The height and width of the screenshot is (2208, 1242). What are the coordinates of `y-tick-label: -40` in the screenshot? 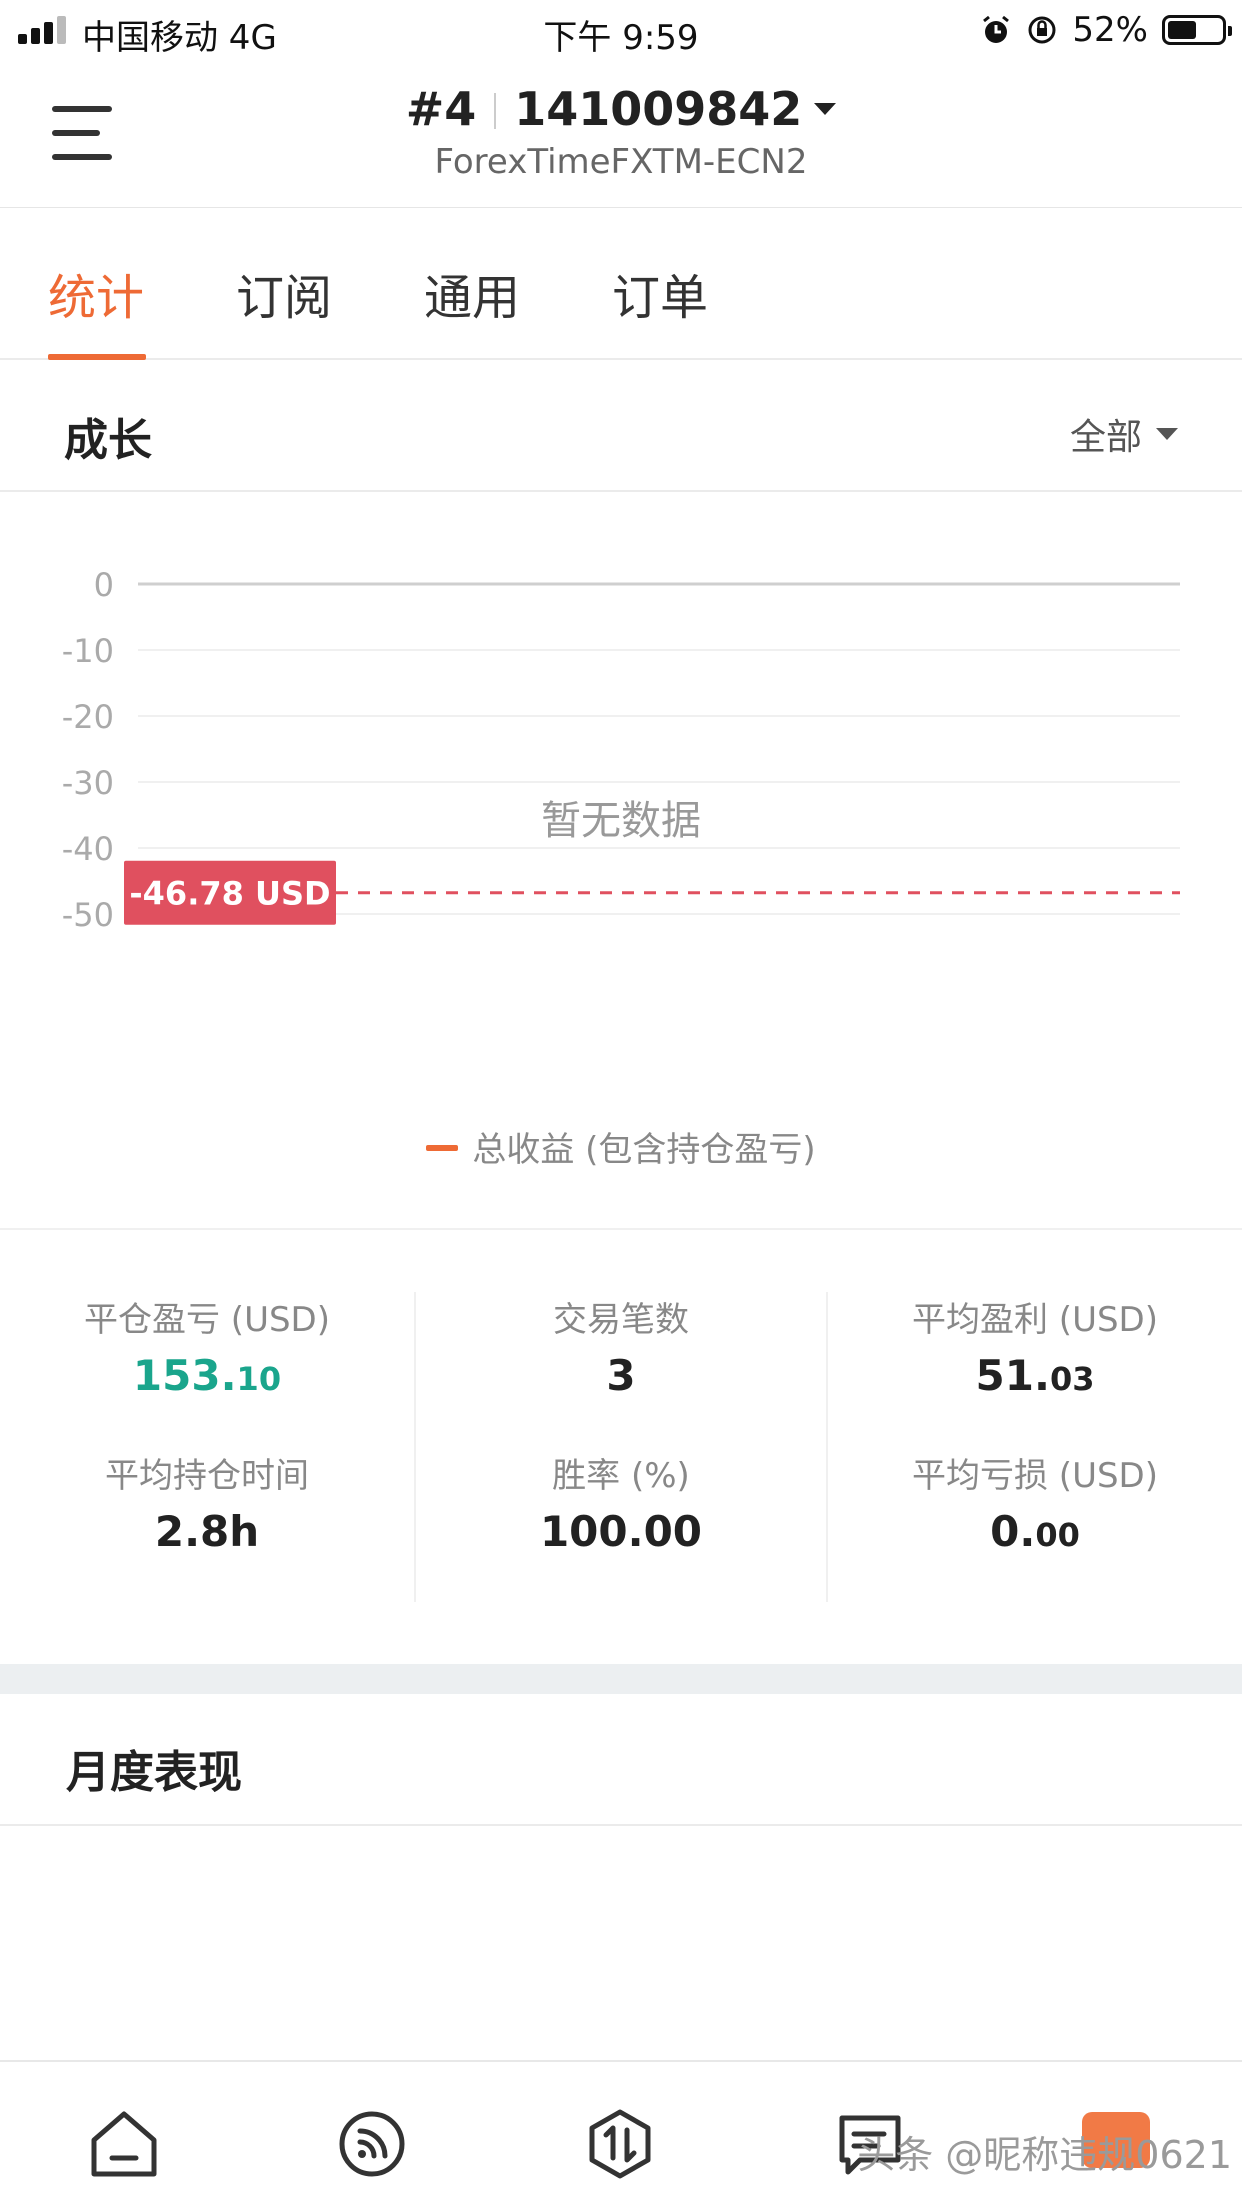 It's located at (88, 849).